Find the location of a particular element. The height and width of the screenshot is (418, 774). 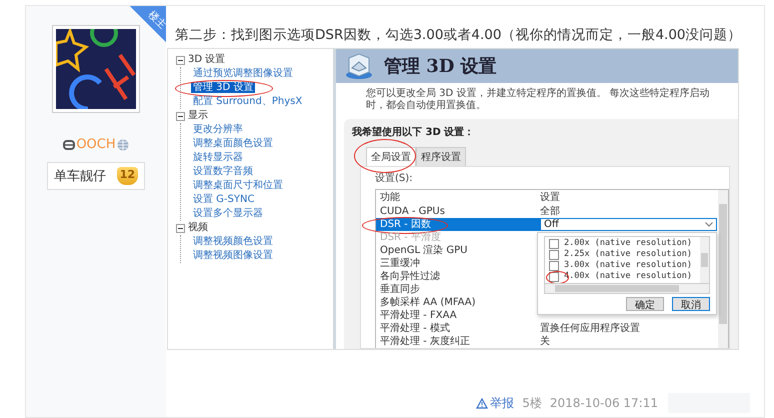

level-badge: 12 is located at coordinates (127, 176).